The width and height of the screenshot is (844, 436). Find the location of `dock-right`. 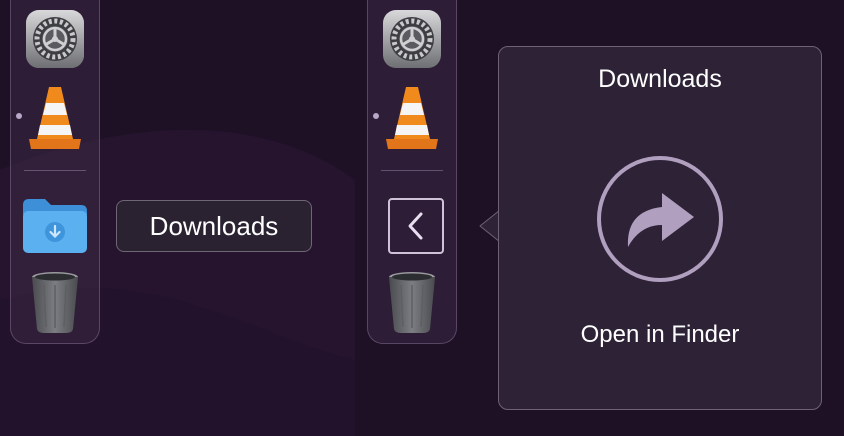

dock-right is located at coordinates (412, 172).